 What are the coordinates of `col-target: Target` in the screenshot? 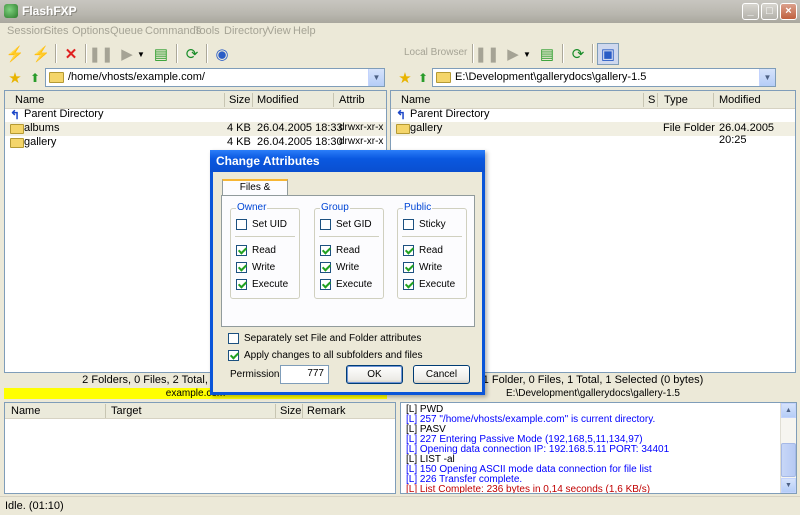 It's located at (126, 411).